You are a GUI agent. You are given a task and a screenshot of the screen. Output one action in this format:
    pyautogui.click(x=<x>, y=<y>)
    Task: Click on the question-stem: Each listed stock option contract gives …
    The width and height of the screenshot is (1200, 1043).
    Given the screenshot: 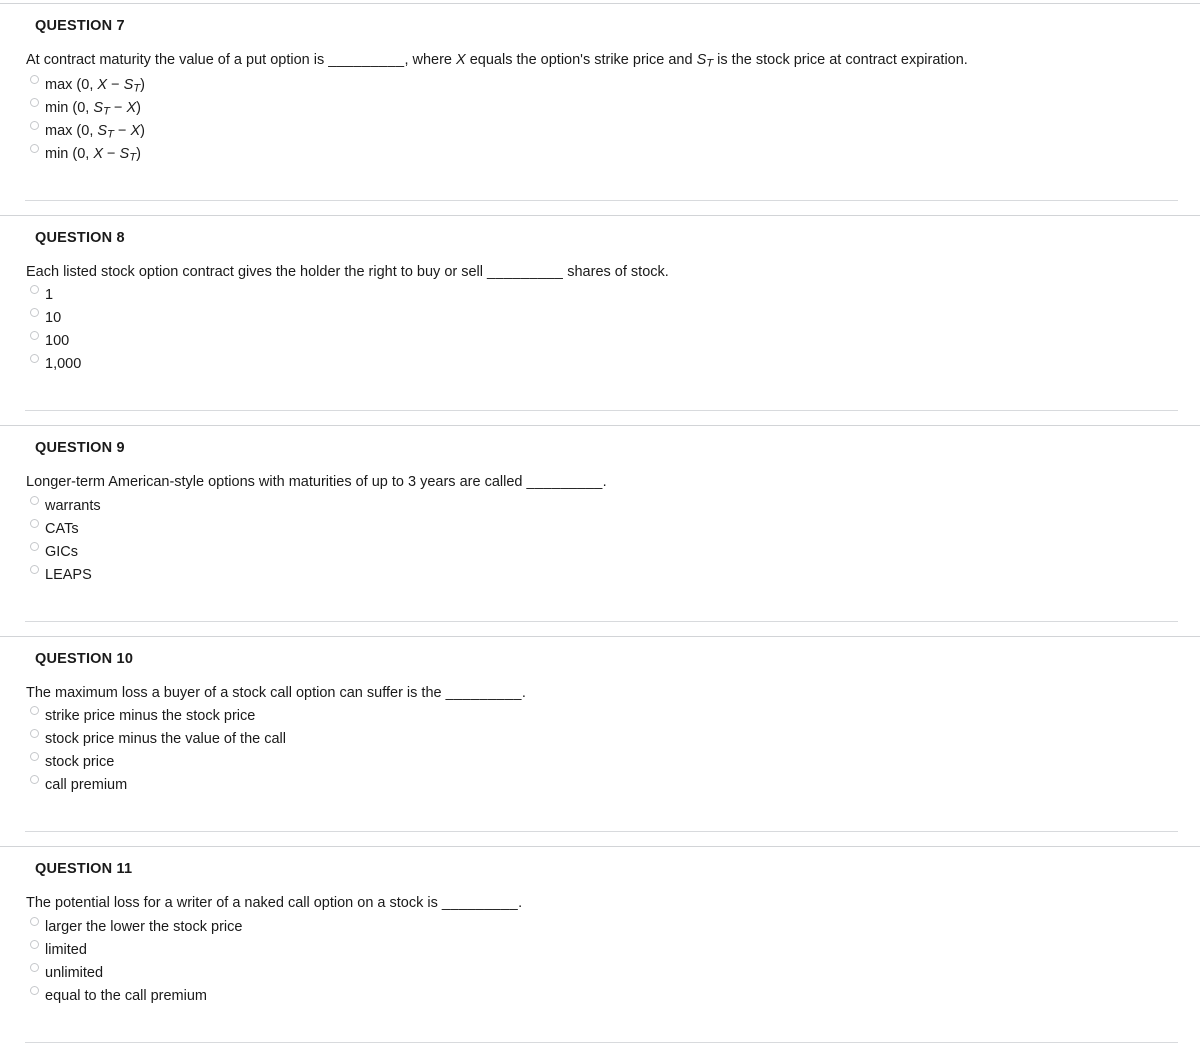 What is the action you would take?
    pyautogui.click(x=347, y=271)
    